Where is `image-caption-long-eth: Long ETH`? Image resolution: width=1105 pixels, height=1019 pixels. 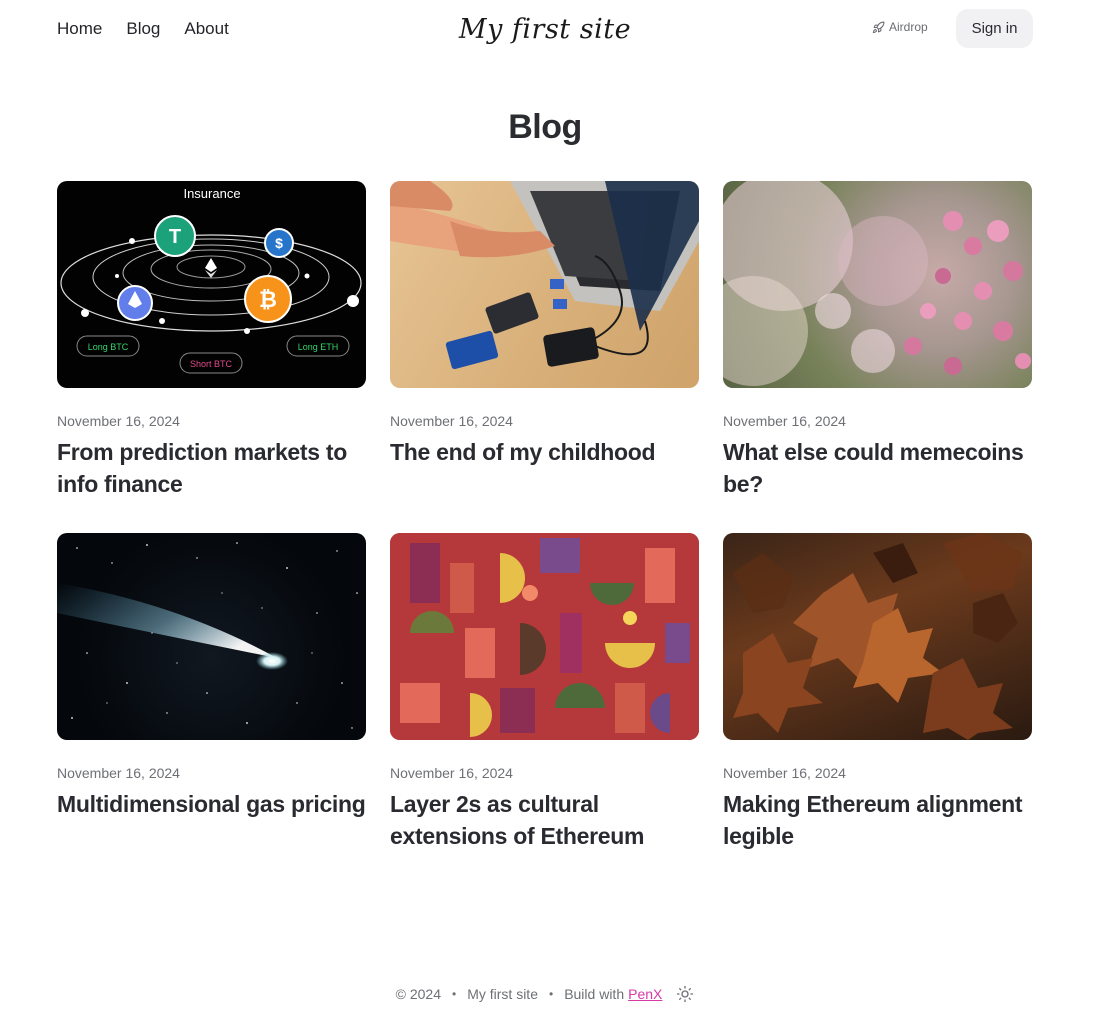
image-caption-long-eth: Long ETH is located at coordinates (318, 347).